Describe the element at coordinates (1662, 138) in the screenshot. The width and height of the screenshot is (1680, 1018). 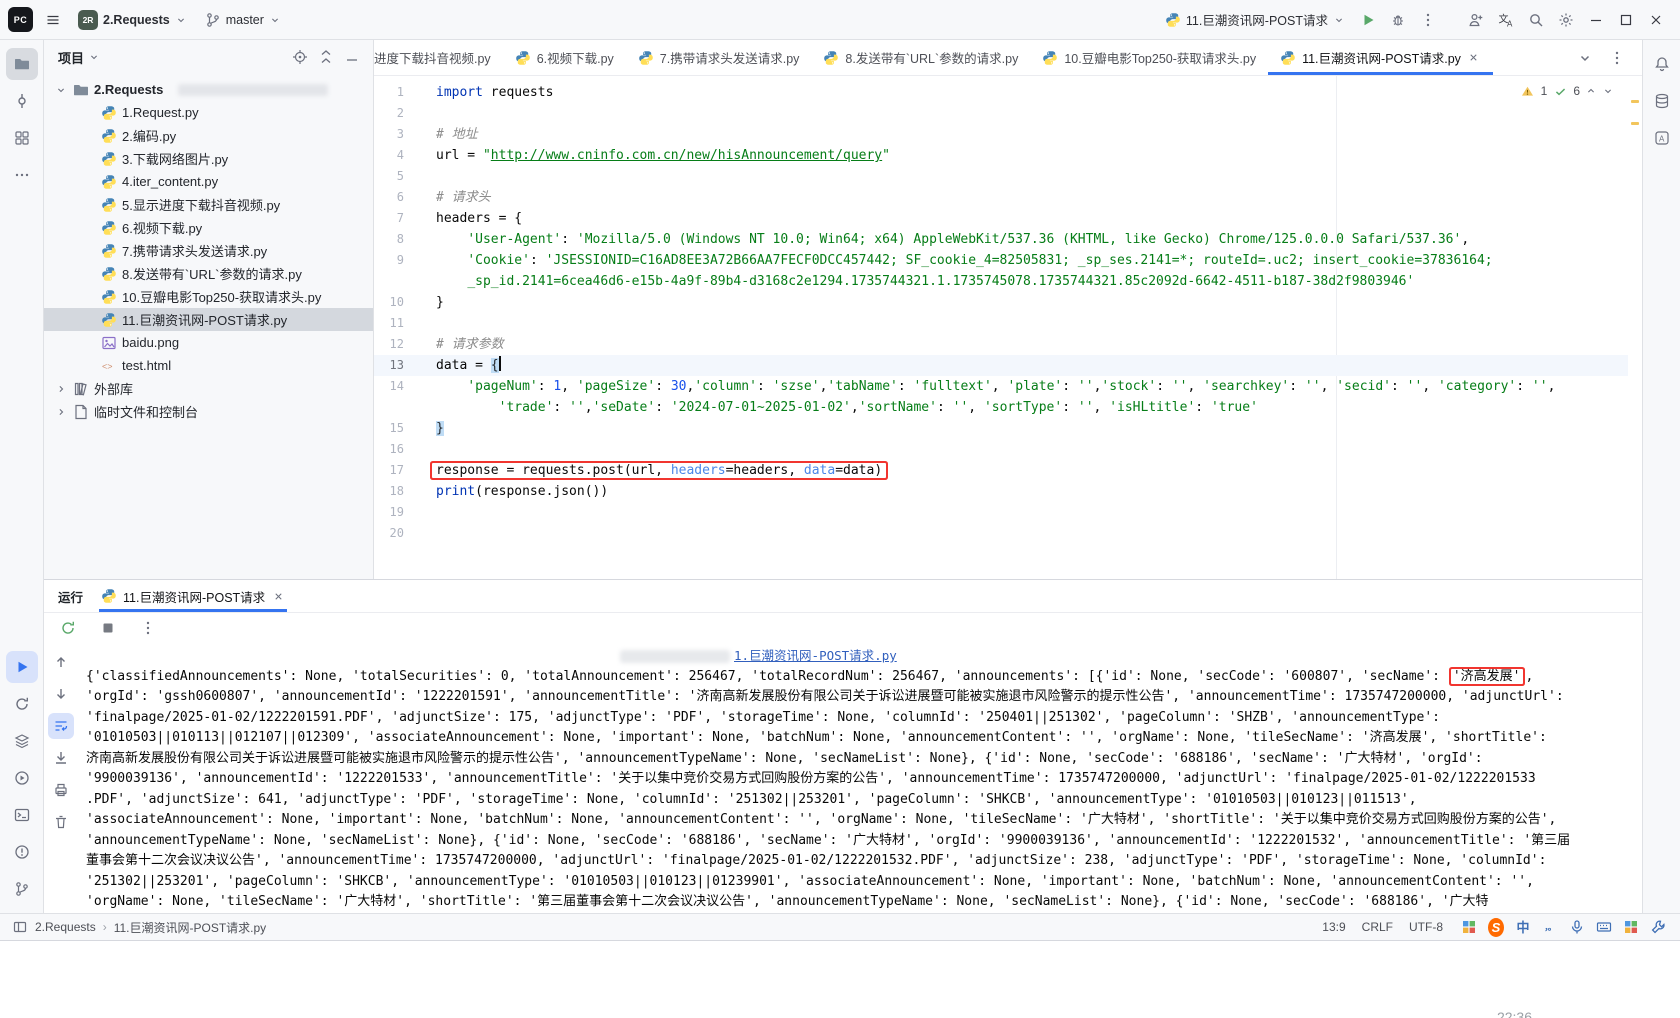
I see `tool-ai-assistant: A` at that location.